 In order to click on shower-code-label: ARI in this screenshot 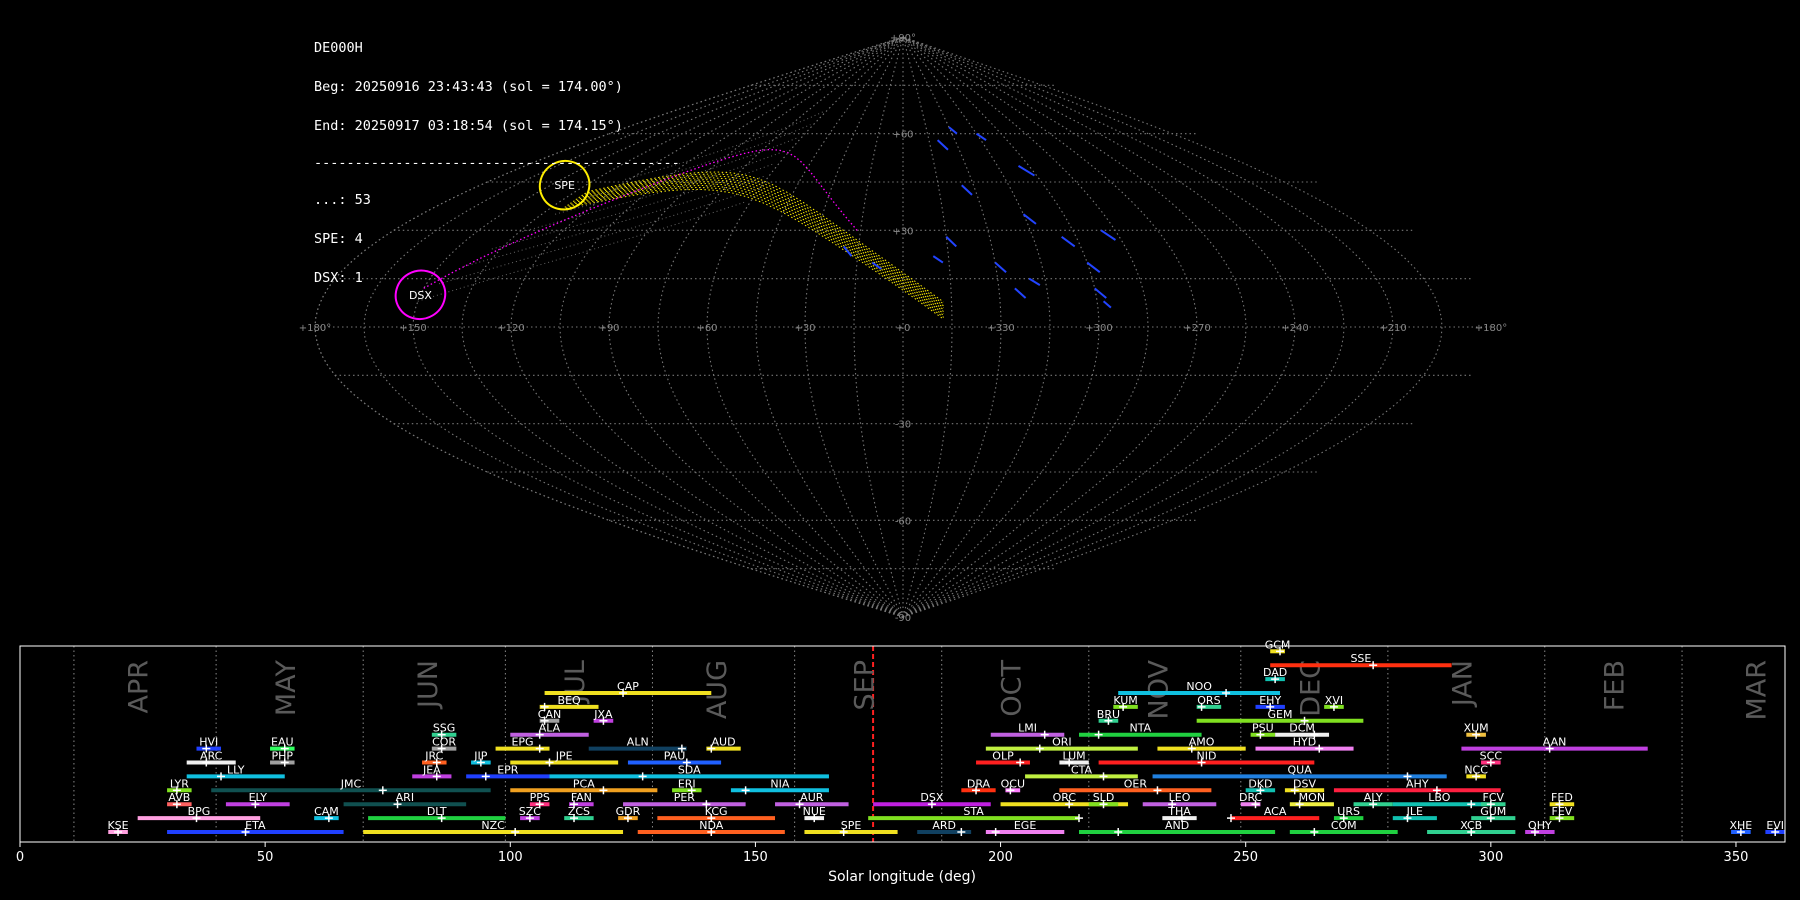, I will do `click(405, 797)`.